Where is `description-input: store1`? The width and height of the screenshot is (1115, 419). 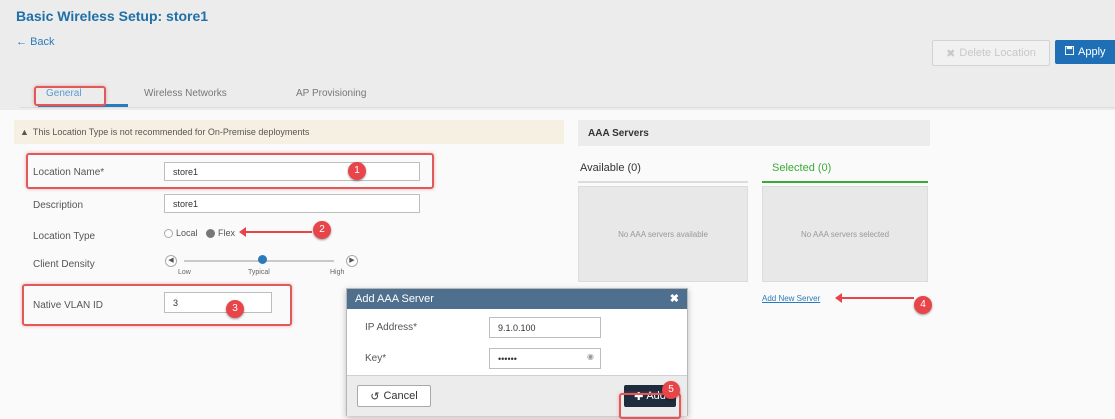
description-input: store1 is located at coordinates (292, 203).